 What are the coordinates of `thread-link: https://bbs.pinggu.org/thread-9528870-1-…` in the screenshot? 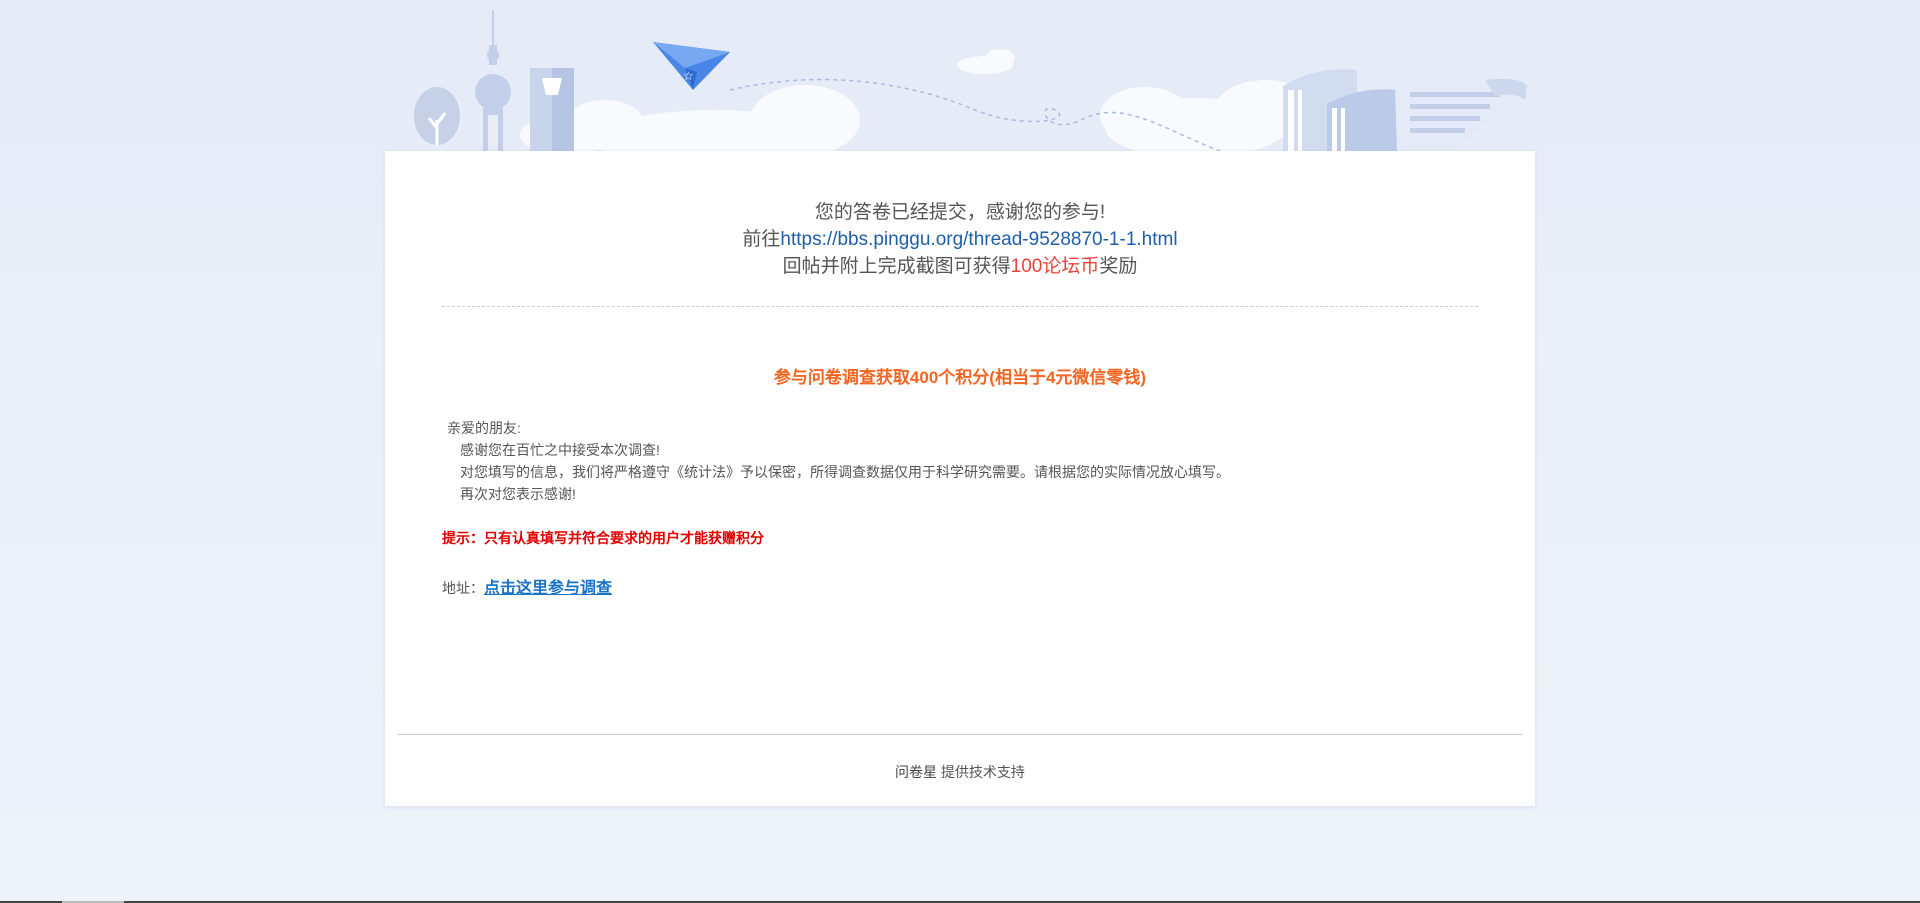 It's located at (978, 239).